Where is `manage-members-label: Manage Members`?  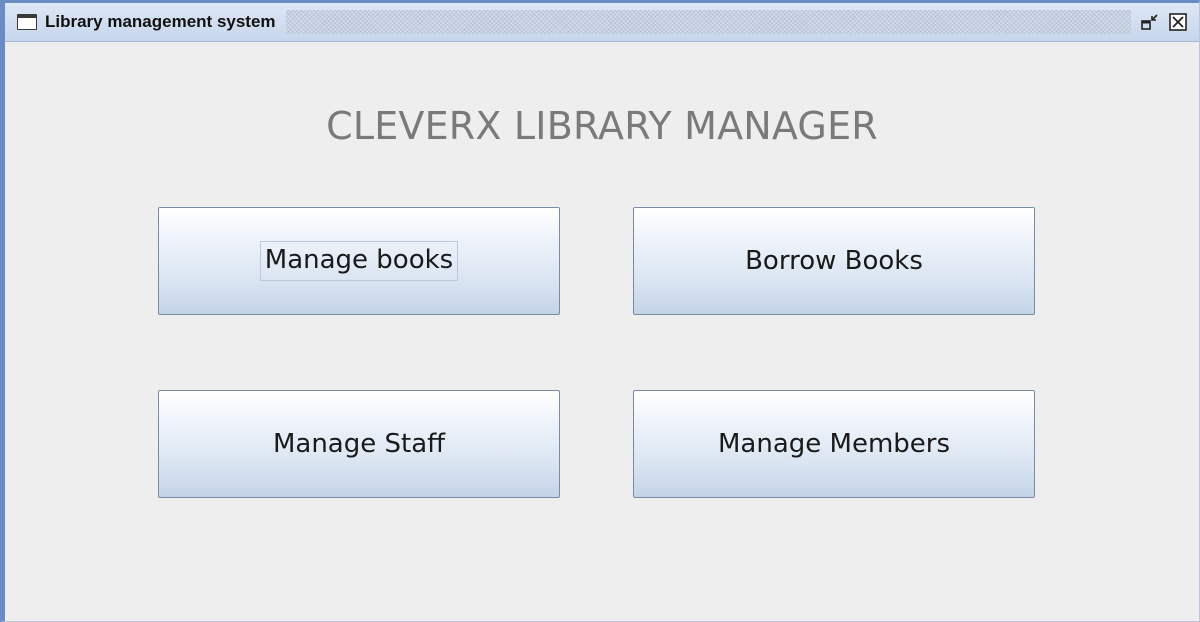
manage-members-label: Manage Members is located at coordinates (834, 444).